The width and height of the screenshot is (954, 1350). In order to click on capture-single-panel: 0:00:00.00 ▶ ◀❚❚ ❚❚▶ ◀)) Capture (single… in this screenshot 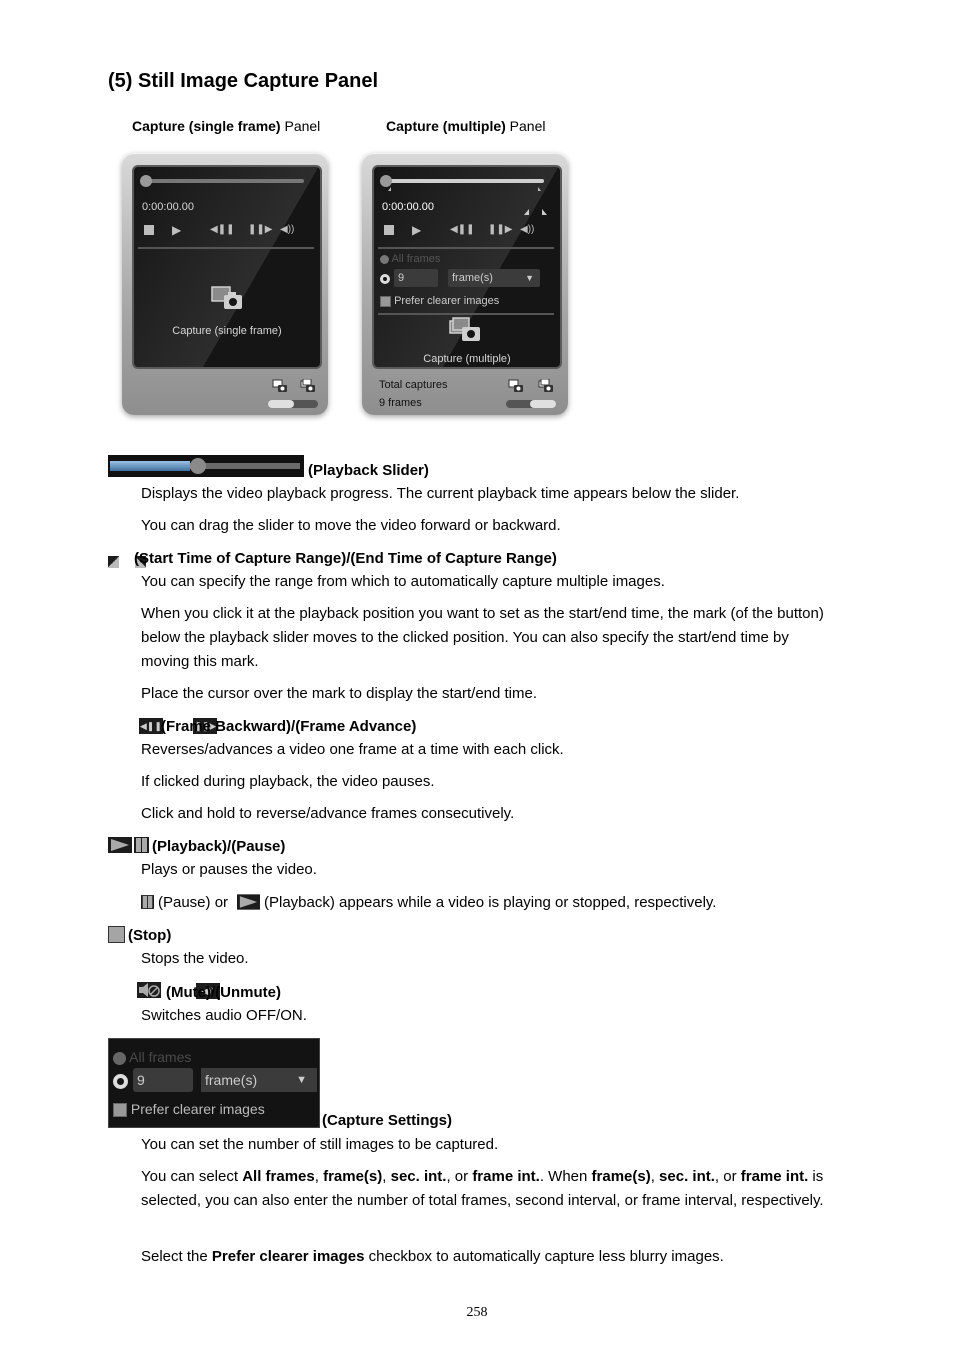, I will do `click(225, 284)`.